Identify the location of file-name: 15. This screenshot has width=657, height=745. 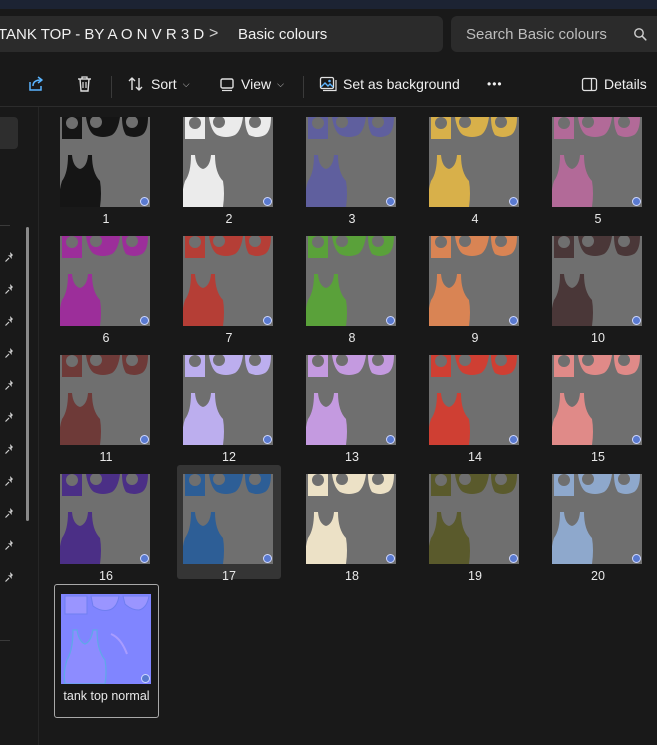
(598, 457).